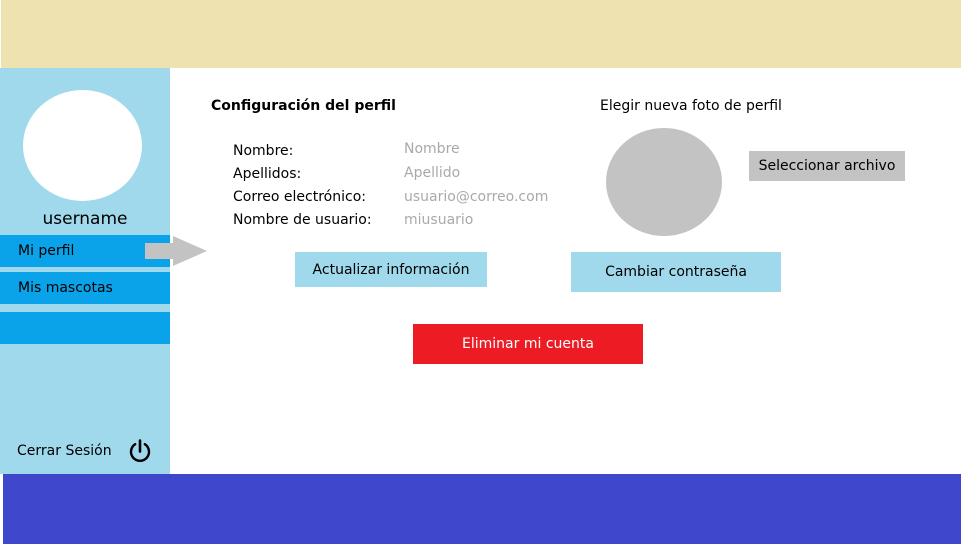 The height and width of the screenshot is (544, 961). What do you see at coordinates (85, 328) in the screenshot?
I see `sidebar-item-empty` at bounding box center [85, 328].